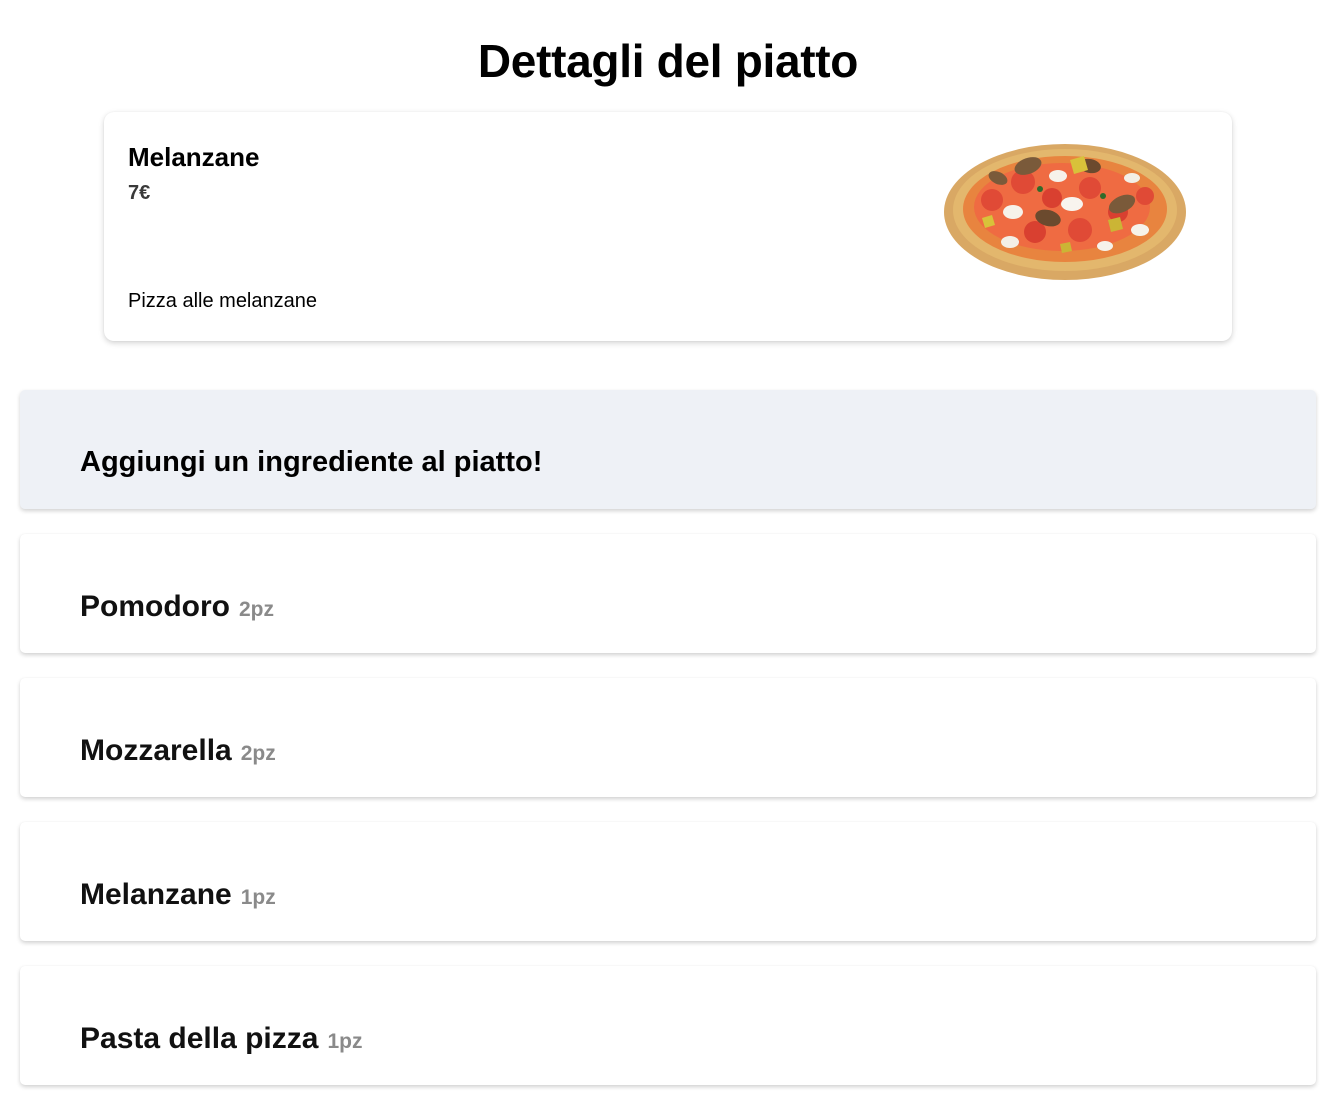 This screenshot has height=1110, width=1344. I want to click on ingredient-row-pasta-della-pizza: Pasta della pizza 1pz, so click(668, 1025).